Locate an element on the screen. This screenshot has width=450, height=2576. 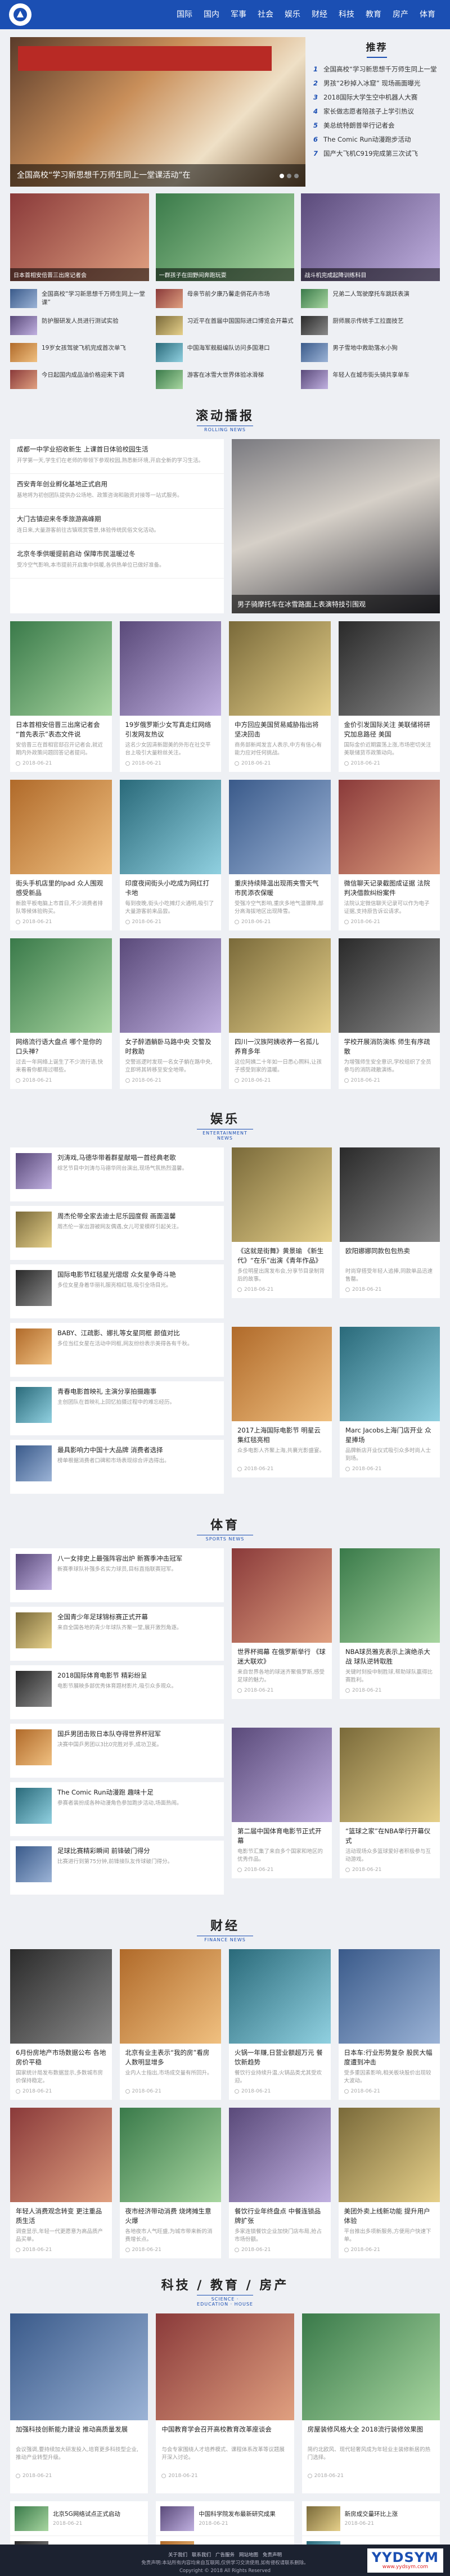
mini-news-item: 19岁女孩驾驶飞机完成首次单飞 is located at coordinates (79, 352).